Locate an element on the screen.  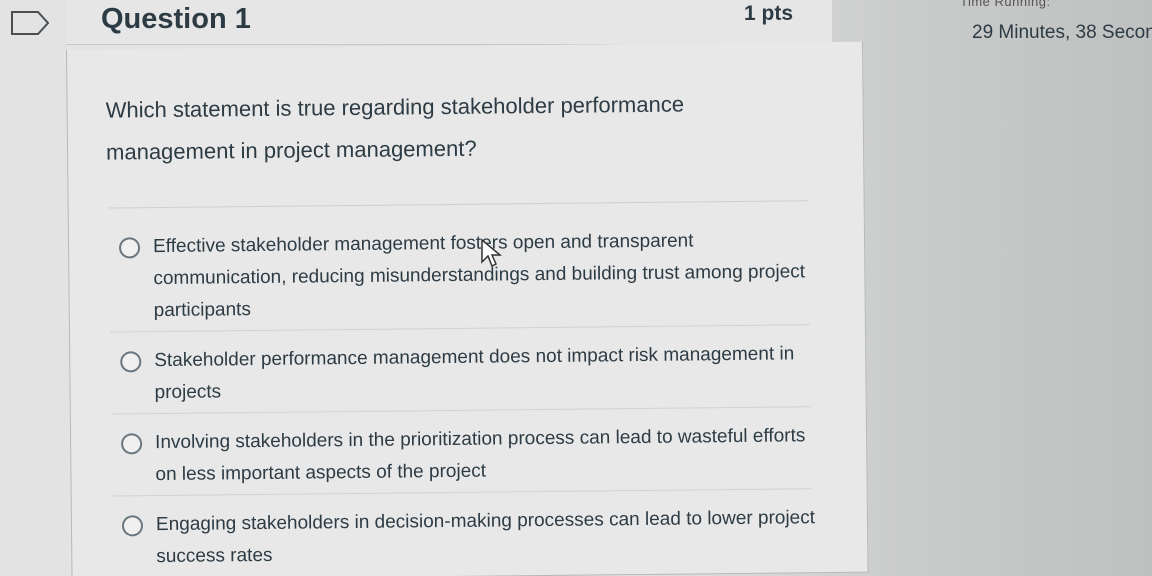
question-divider is located at coordinates (458, 204).